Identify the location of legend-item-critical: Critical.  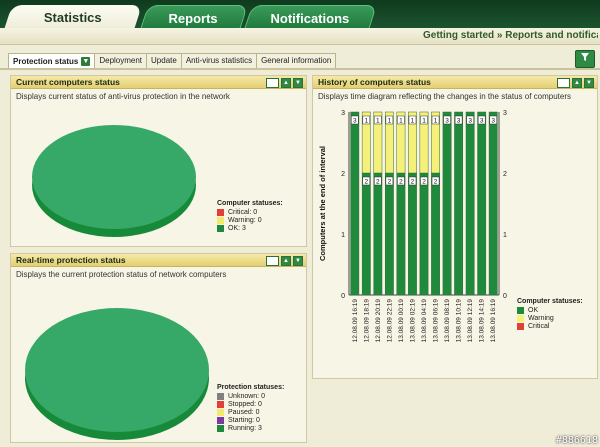
(550, 326).